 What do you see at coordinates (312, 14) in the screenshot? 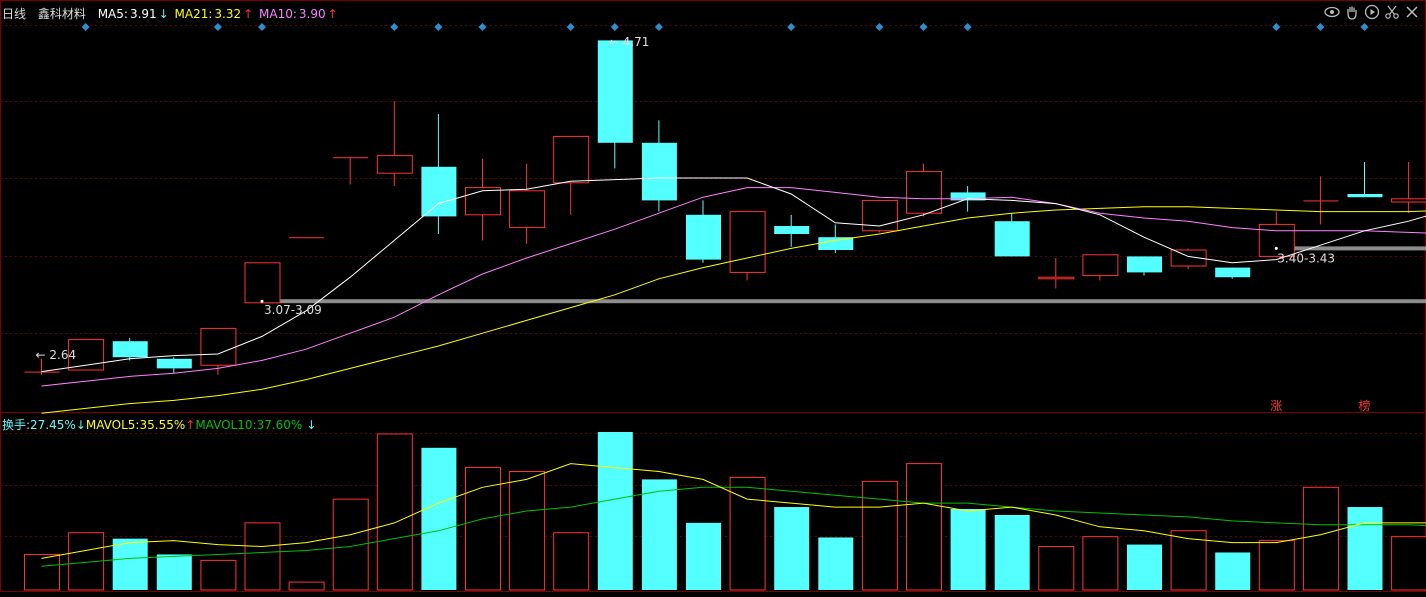
I see `ma10-value: 3.90` at bounding box center [312, 14].